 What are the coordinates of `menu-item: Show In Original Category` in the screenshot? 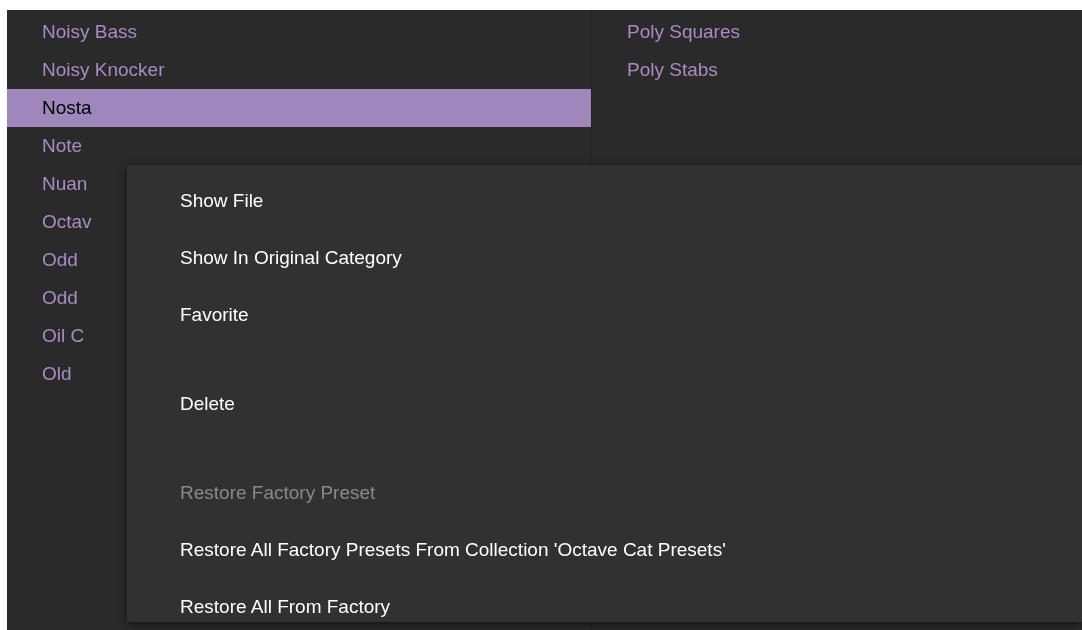 It's located at (604, 258).